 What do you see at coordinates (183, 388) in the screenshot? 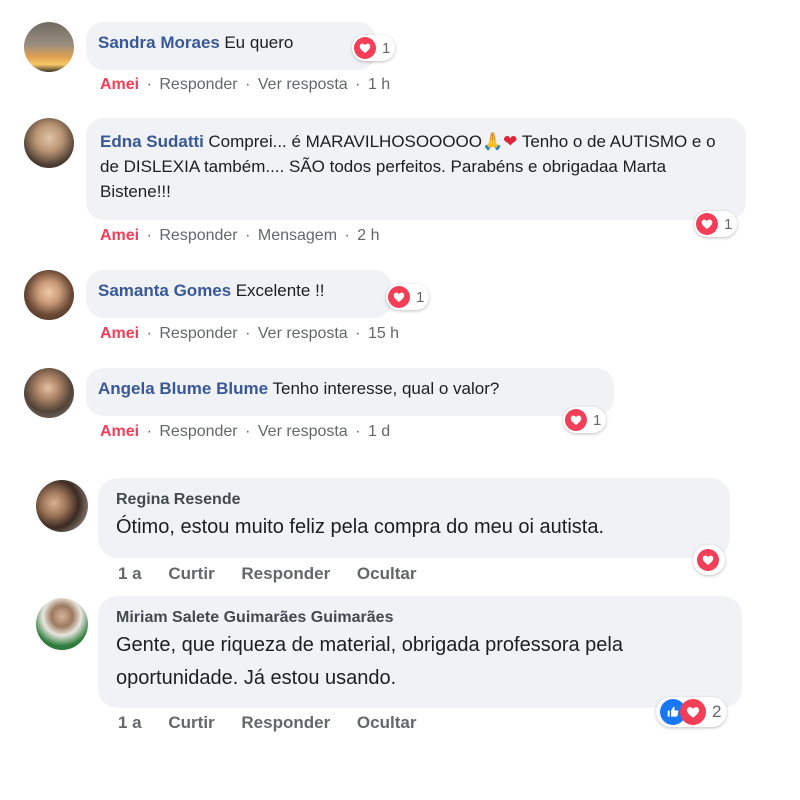
I see `commenter-name: Angela Blume Blume` at bounding box center [183, 388].